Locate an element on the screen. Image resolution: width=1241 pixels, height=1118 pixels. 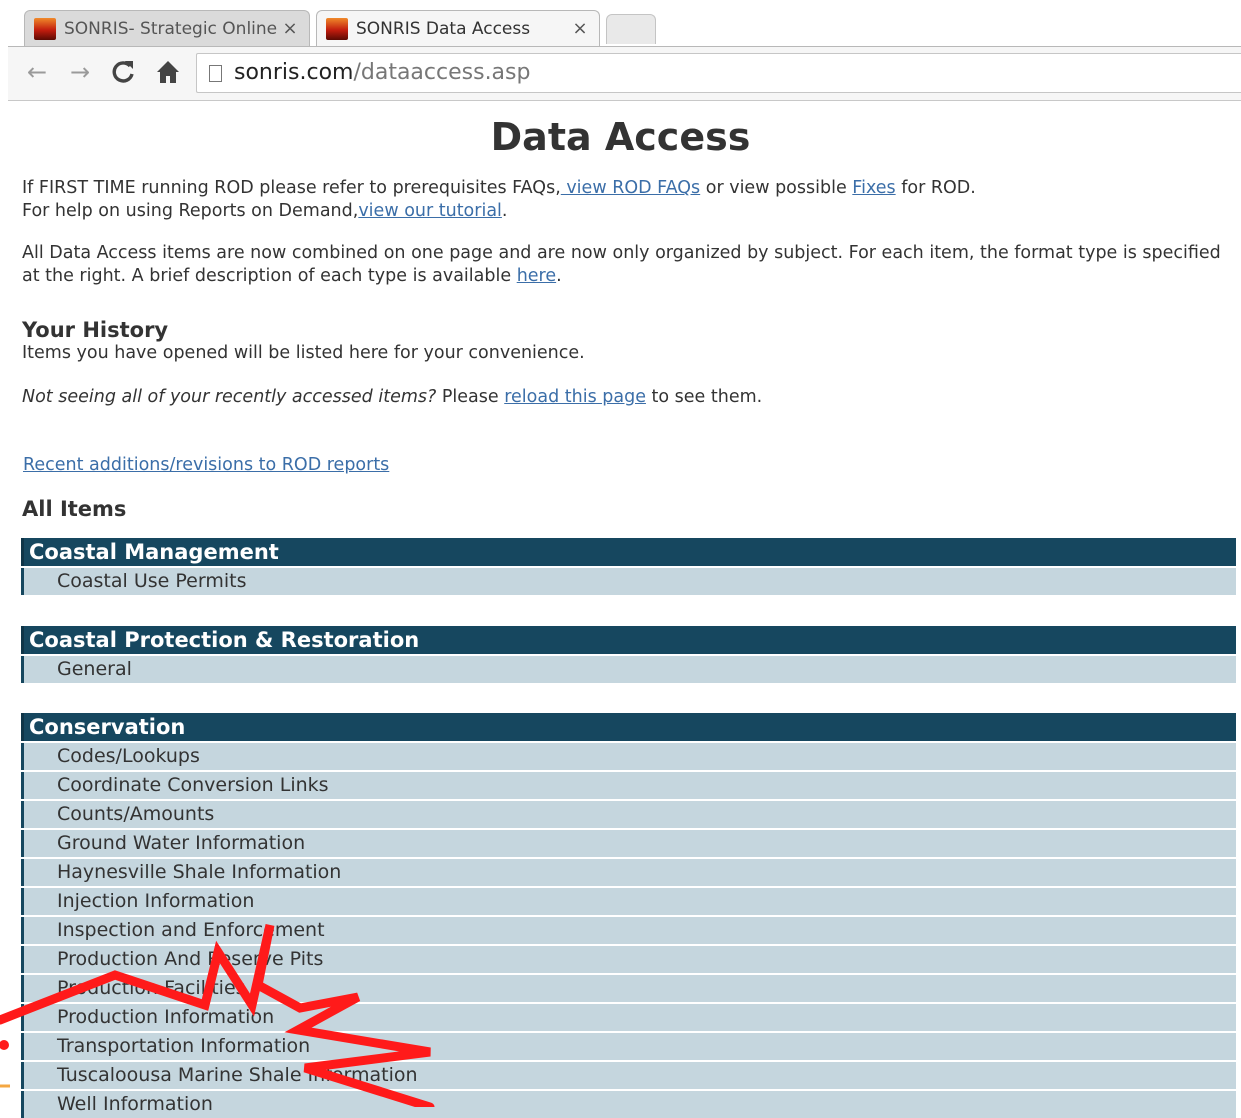
your-history-heading: Your History is located at coordinates (95, 330).